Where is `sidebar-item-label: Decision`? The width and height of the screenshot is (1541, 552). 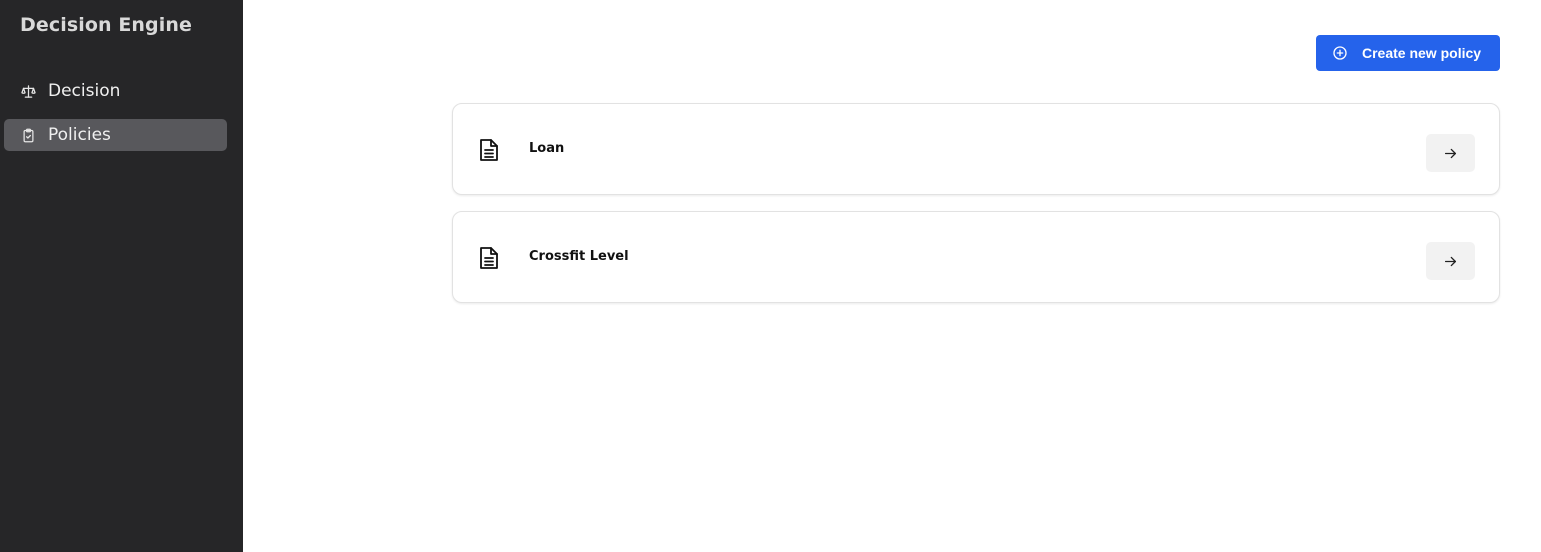 sidebar-item-label: Decision is located at coordinates (84, 91).